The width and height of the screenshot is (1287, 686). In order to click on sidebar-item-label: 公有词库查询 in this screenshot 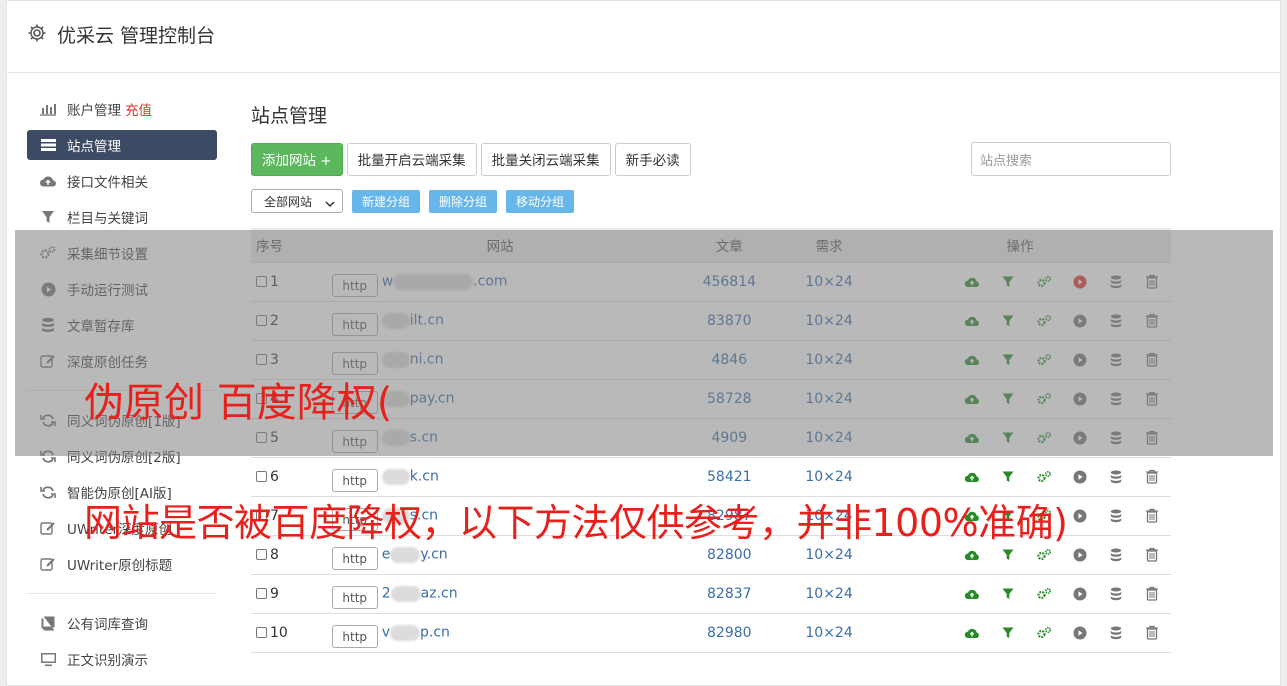, I will do `click(107, 625)`.